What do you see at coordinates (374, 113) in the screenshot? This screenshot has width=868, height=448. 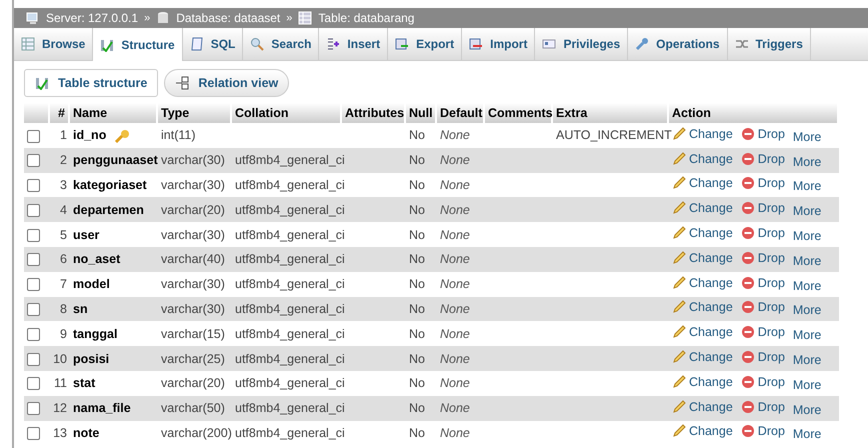 I see `column-header: Attributes` at bounding box center [374, 113].